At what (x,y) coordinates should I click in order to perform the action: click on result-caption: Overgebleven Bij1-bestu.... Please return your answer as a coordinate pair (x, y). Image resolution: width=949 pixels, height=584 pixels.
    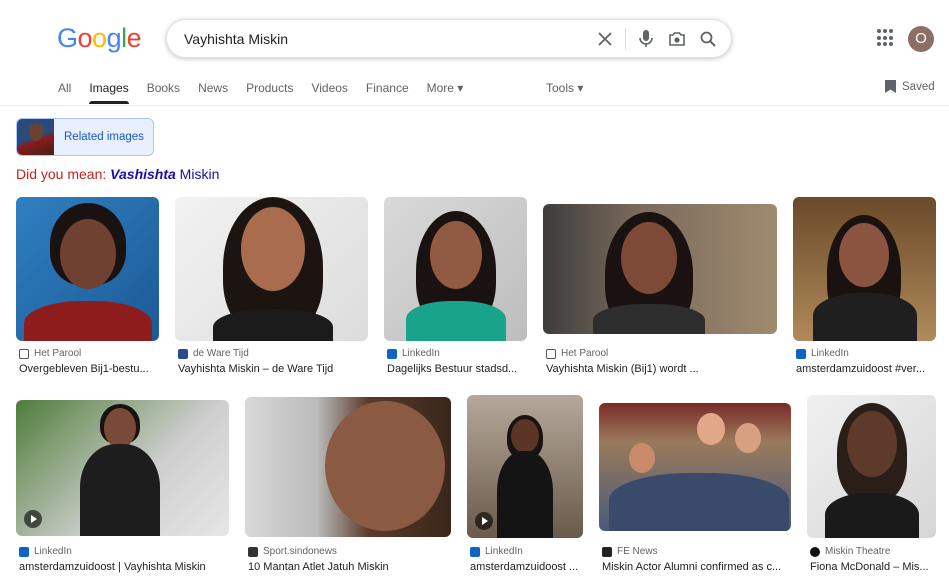
    Looking at the image, I should click on (84, 369).